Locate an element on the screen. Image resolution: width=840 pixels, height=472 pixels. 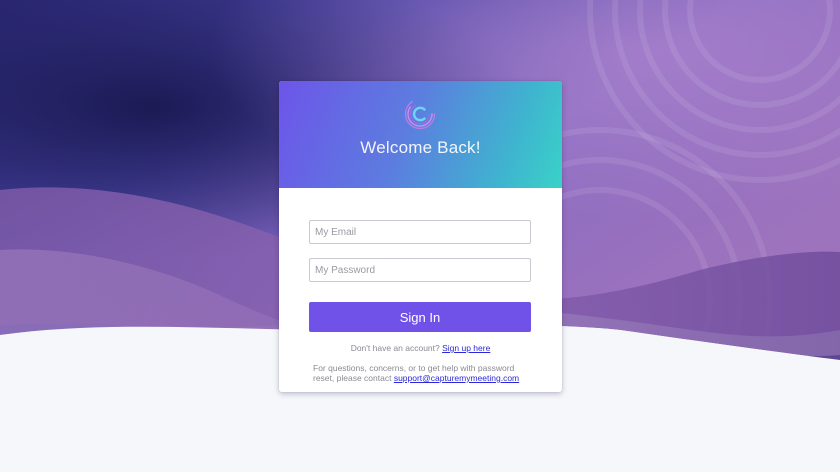
welcome-heading: Welcome Back! is located at coordinates (420, 147).